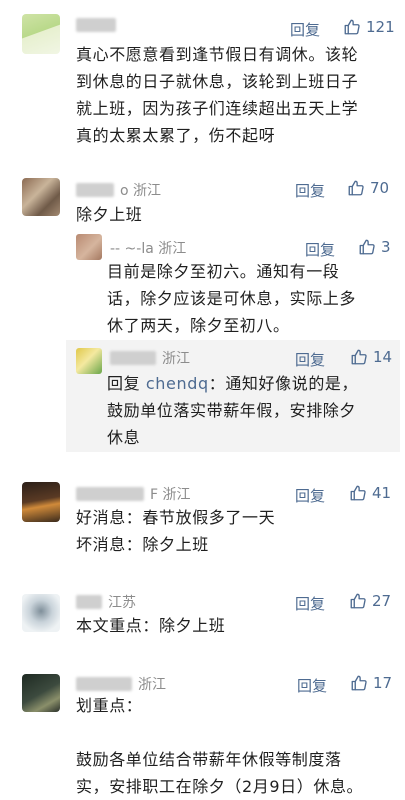 This screenshot has width=405, height=800. Describe the element at coordinates (233, 410) in the screenshot. I see `comment-text: 回复 chendq：通知好像说的是， 鼓励单位落实带薪年假，安排除夕 休息` at that location.